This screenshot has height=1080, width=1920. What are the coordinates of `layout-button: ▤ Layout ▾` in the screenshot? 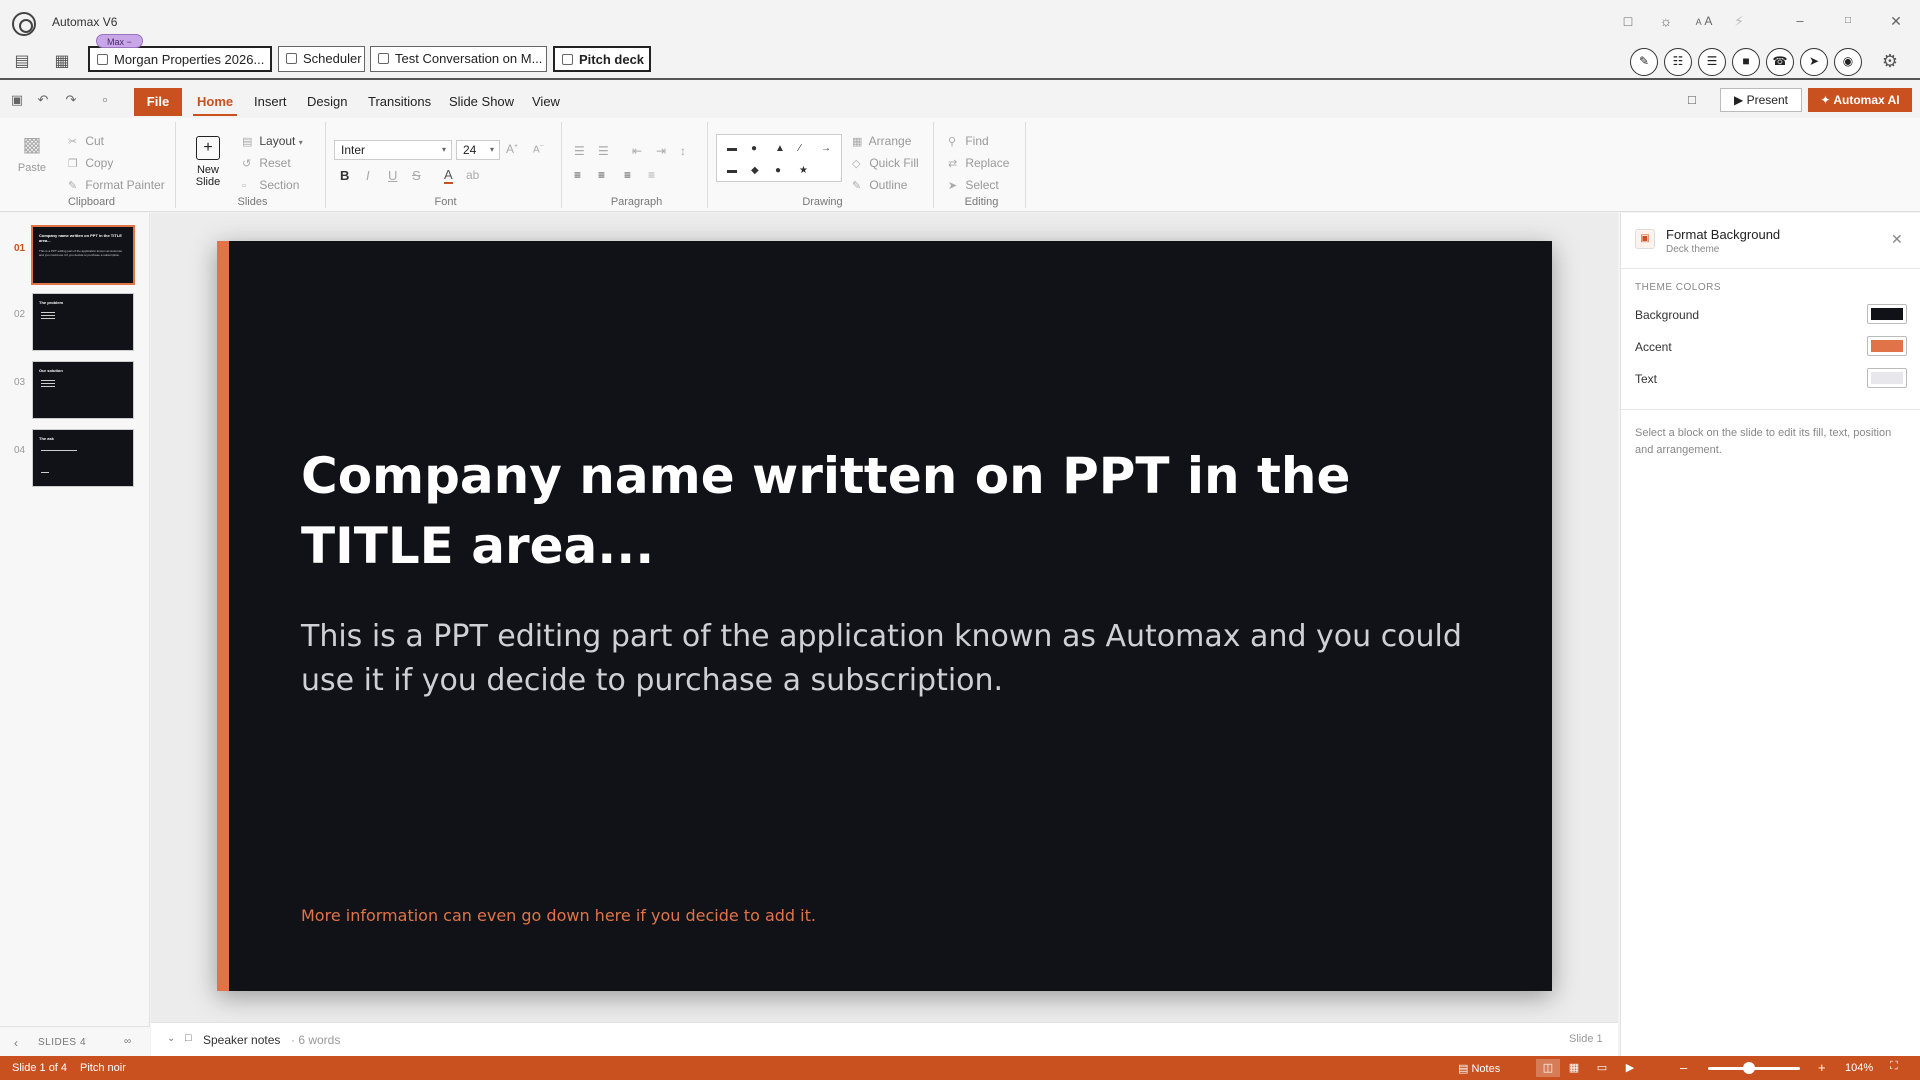 It's located at (272, 141).